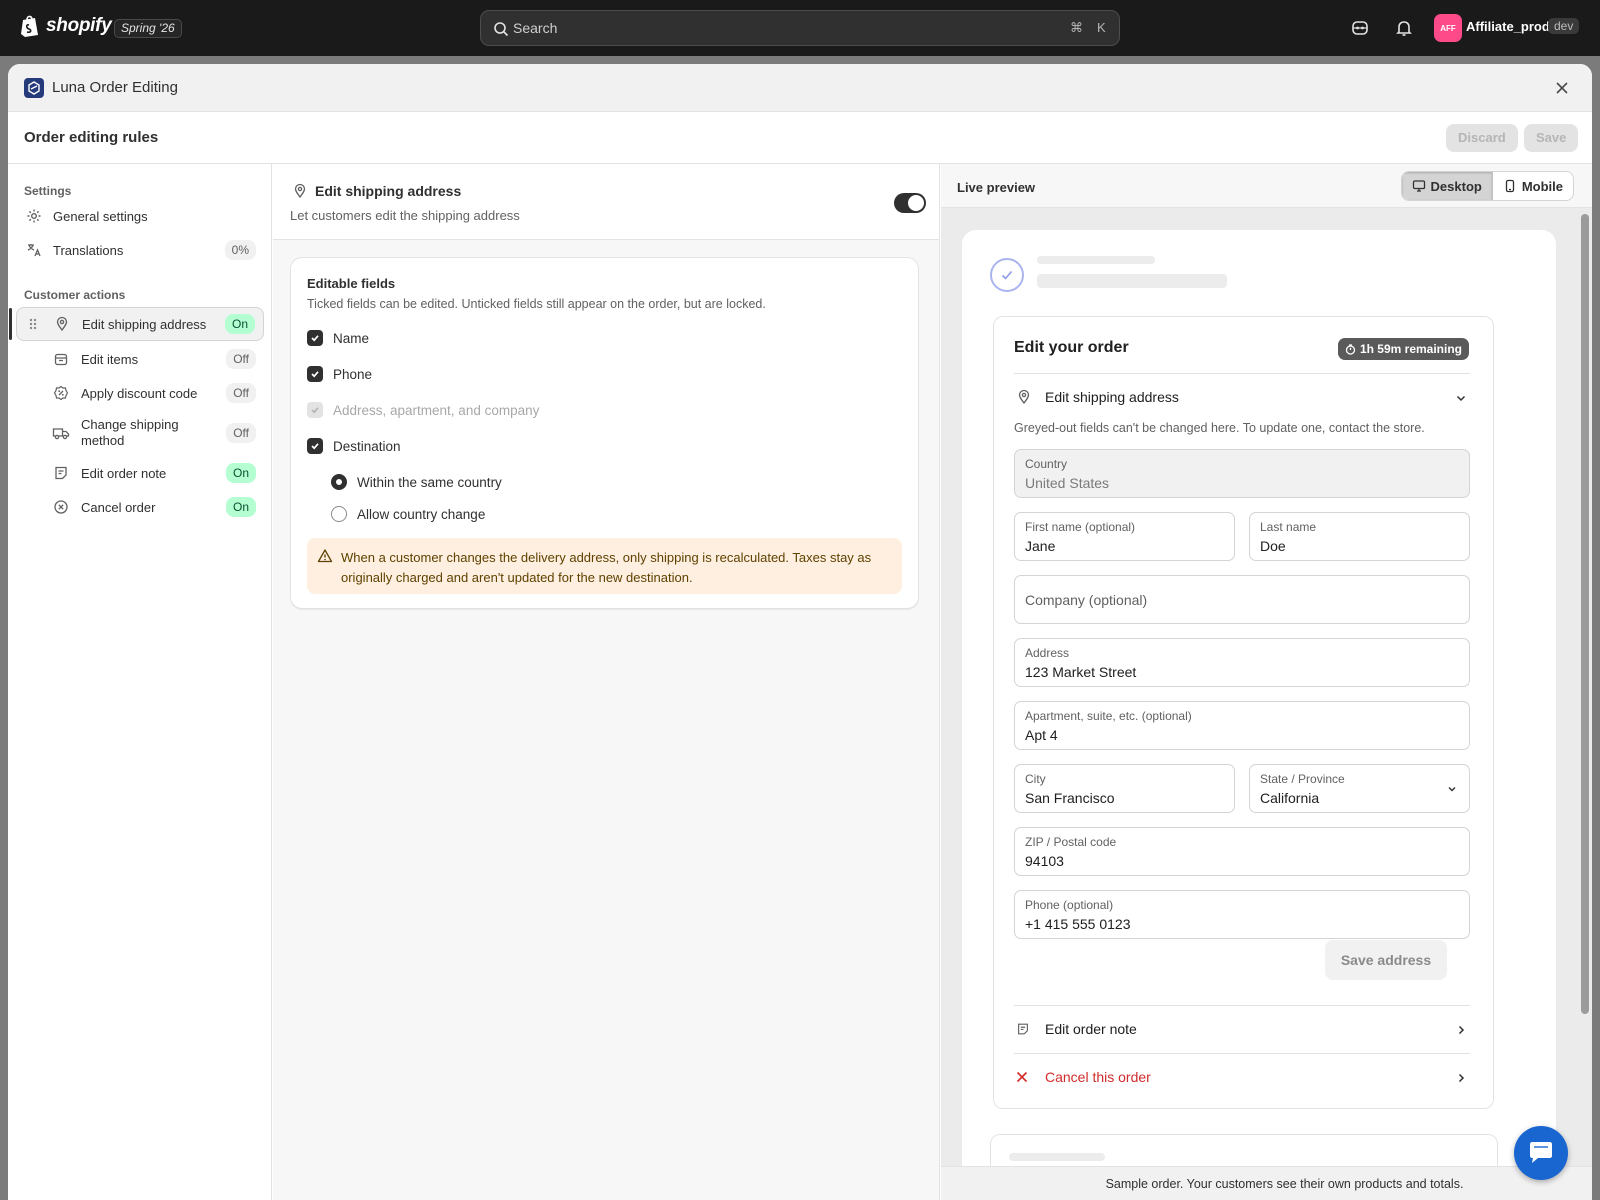  What do you see at coordinates (48, 191) in the screenshot?
I see `settings-heading: Settings` at bounding box center [48, 191].